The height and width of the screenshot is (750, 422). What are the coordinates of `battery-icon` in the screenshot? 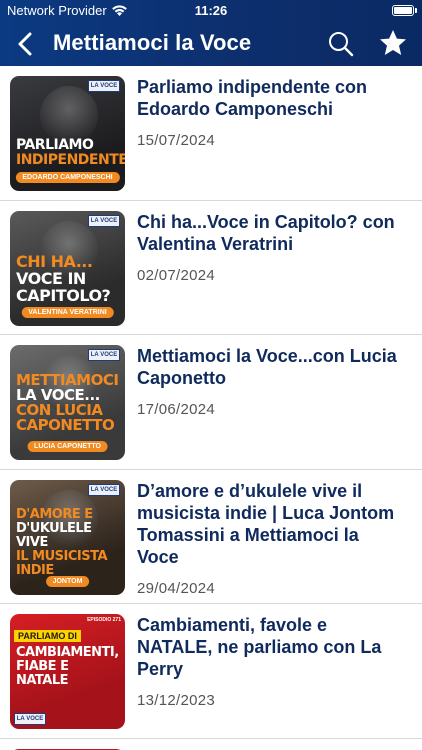 It's located at (403, 10).